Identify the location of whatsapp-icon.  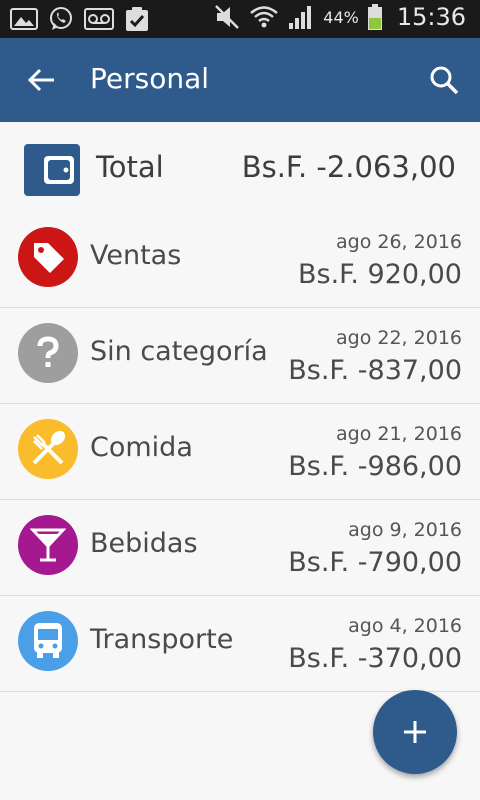
(61, 18).